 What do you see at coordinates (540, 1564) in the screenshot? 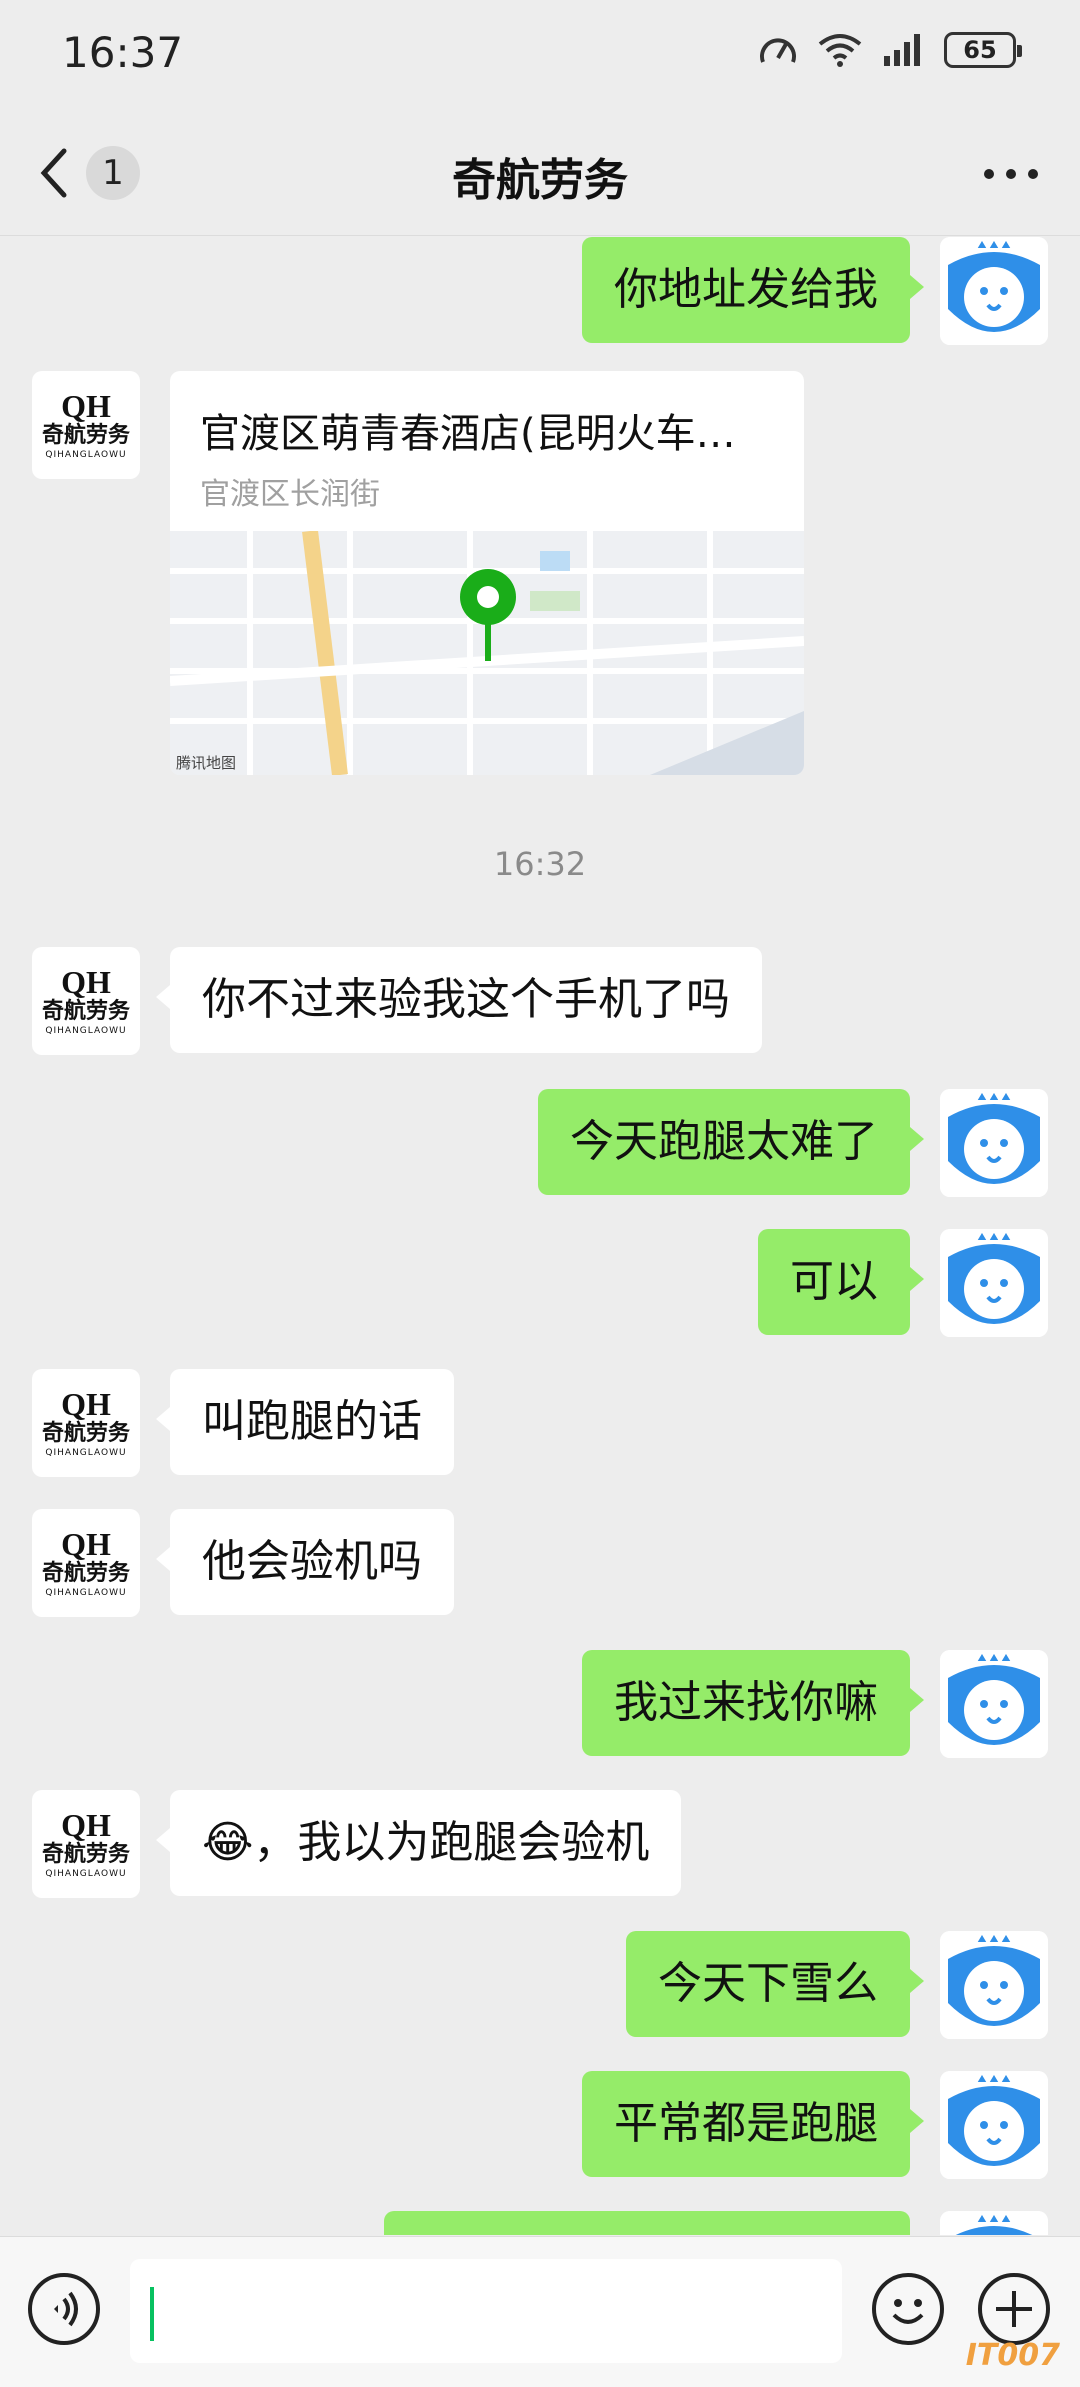
I see `message-row: QH 奇航劳务 QIHANGLAOWU 他会验机吗` at bounding box center [540, 1564].